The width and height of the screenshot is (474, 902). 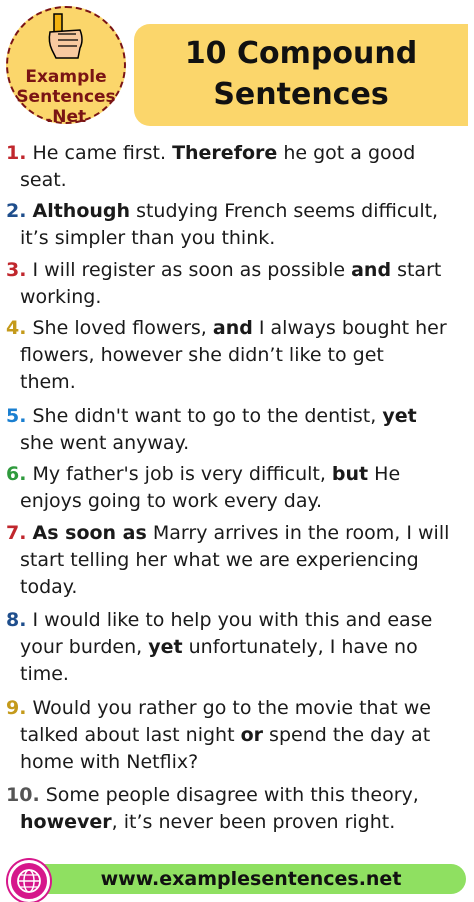 What do you see at coordinates (349, 328) in the screenshot?
I see `sentence-text: I always bought her` at bounding box center [349, 328].